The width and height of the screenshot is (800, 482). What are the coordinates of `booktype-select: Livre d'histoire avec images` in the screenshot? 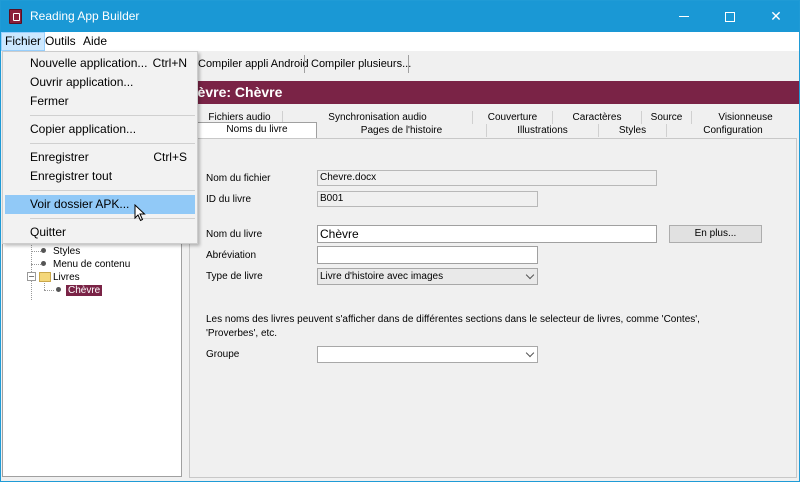 It's located at (427, 276).